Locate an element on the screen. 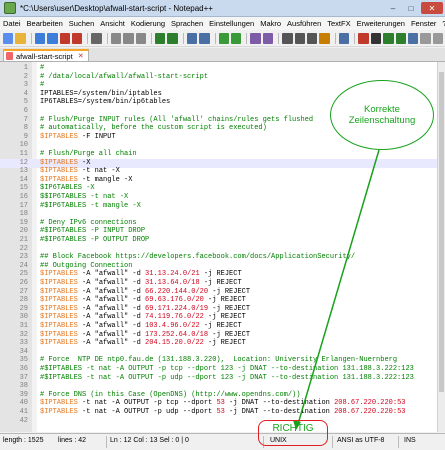 The height and width of the screenshot is (450, 445). code-token: #$IP6TABLES -t mangle -X is located at coordinates (90, 205).